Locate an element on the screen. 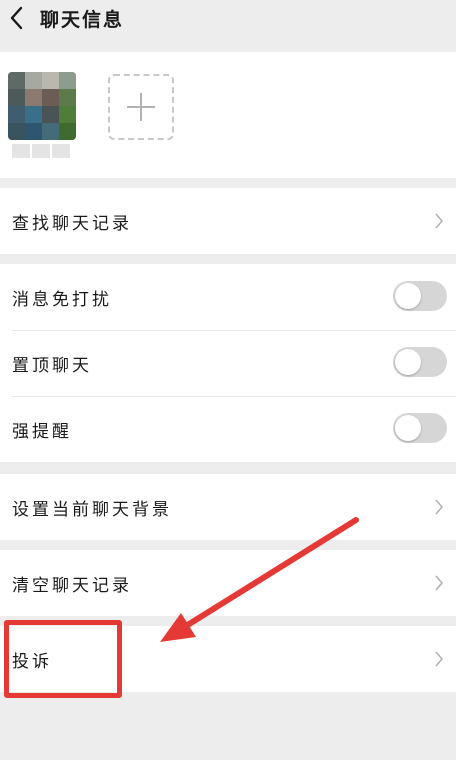  annotation-arrow-icon is located at coordinates (259, 579).